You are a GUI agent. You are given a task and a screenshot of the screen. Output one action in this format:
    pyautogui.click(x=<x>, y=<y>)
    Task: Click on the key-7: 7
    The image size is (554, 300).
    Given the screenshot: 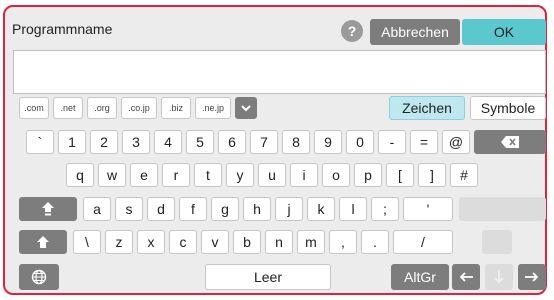 What is the action you would take?
    pyautogui.click(x=264, y=142)
    